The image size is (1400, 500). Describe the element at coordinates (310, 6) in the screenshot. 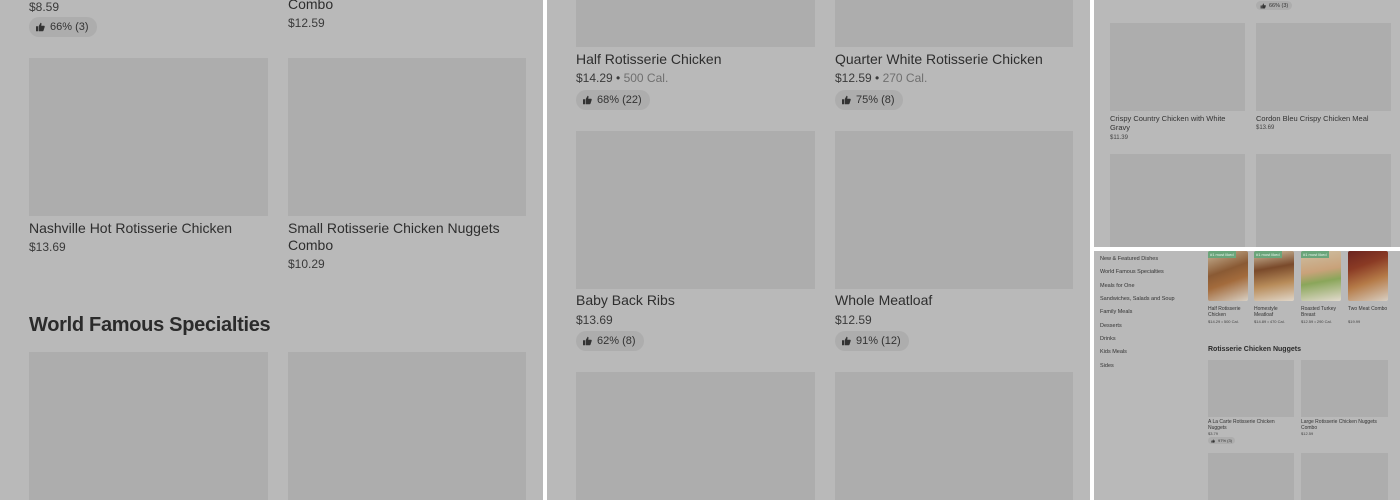

I see `item-name: Combo` at that location.